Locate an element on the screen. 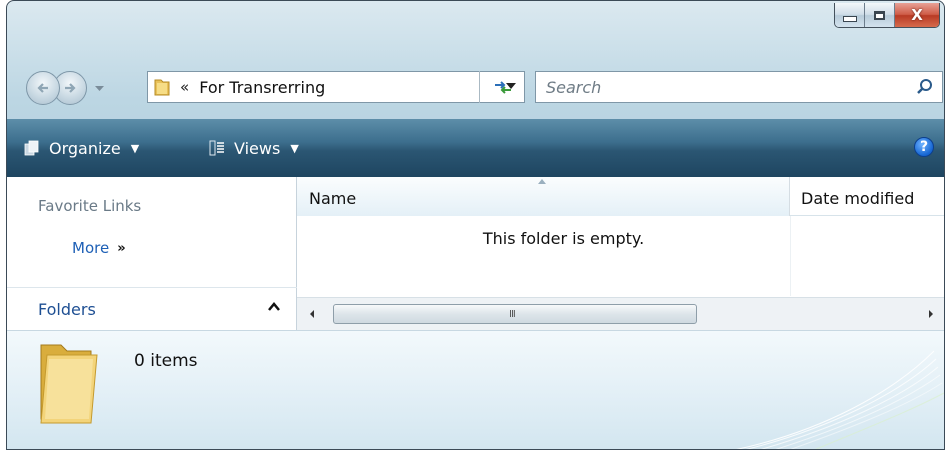 This screenshot has height=452, width=947. recent-pages-dropdown is located at coordinates (99, 89).